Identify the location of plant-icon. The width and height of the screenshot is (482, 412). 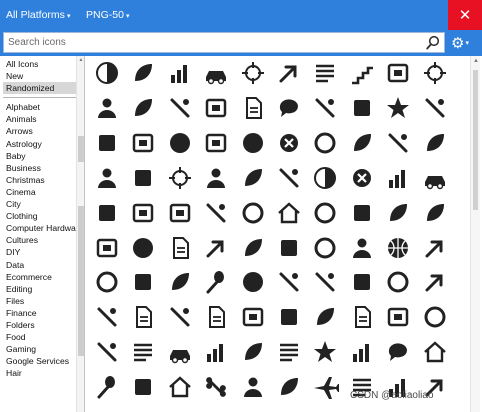
(325, 317).